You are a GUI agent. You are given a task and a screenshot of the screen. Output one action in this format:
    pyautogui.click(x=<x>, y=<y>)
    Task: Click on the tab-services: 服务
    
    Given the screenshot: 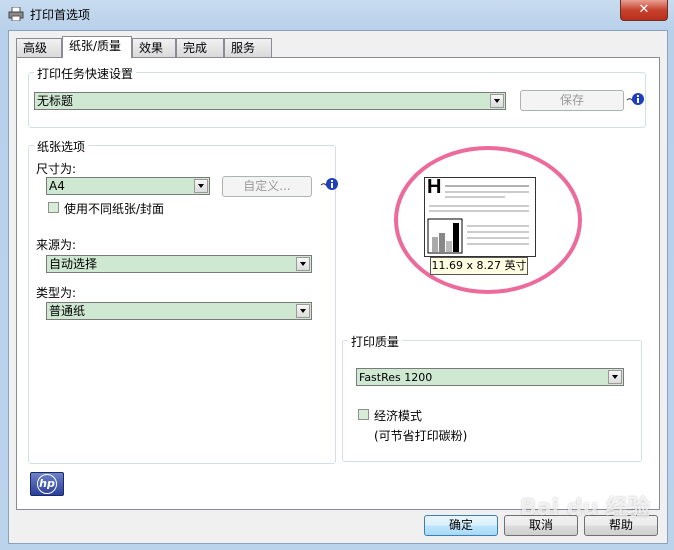 What is the action you would take?
    pyautogui.click(x=248, y=47)
    